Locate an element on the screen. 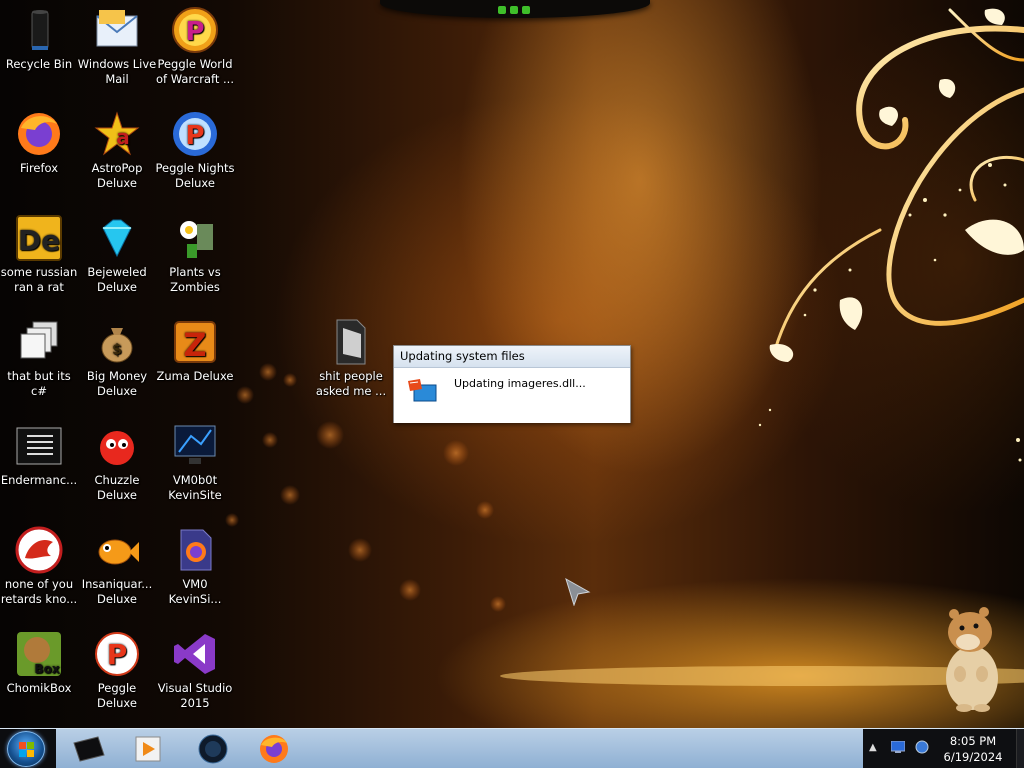 The height and width of the screenshot is (768, 1024). desktop-icon-recycle-bin: Recycle Bin is located at coordinates (39, 39).